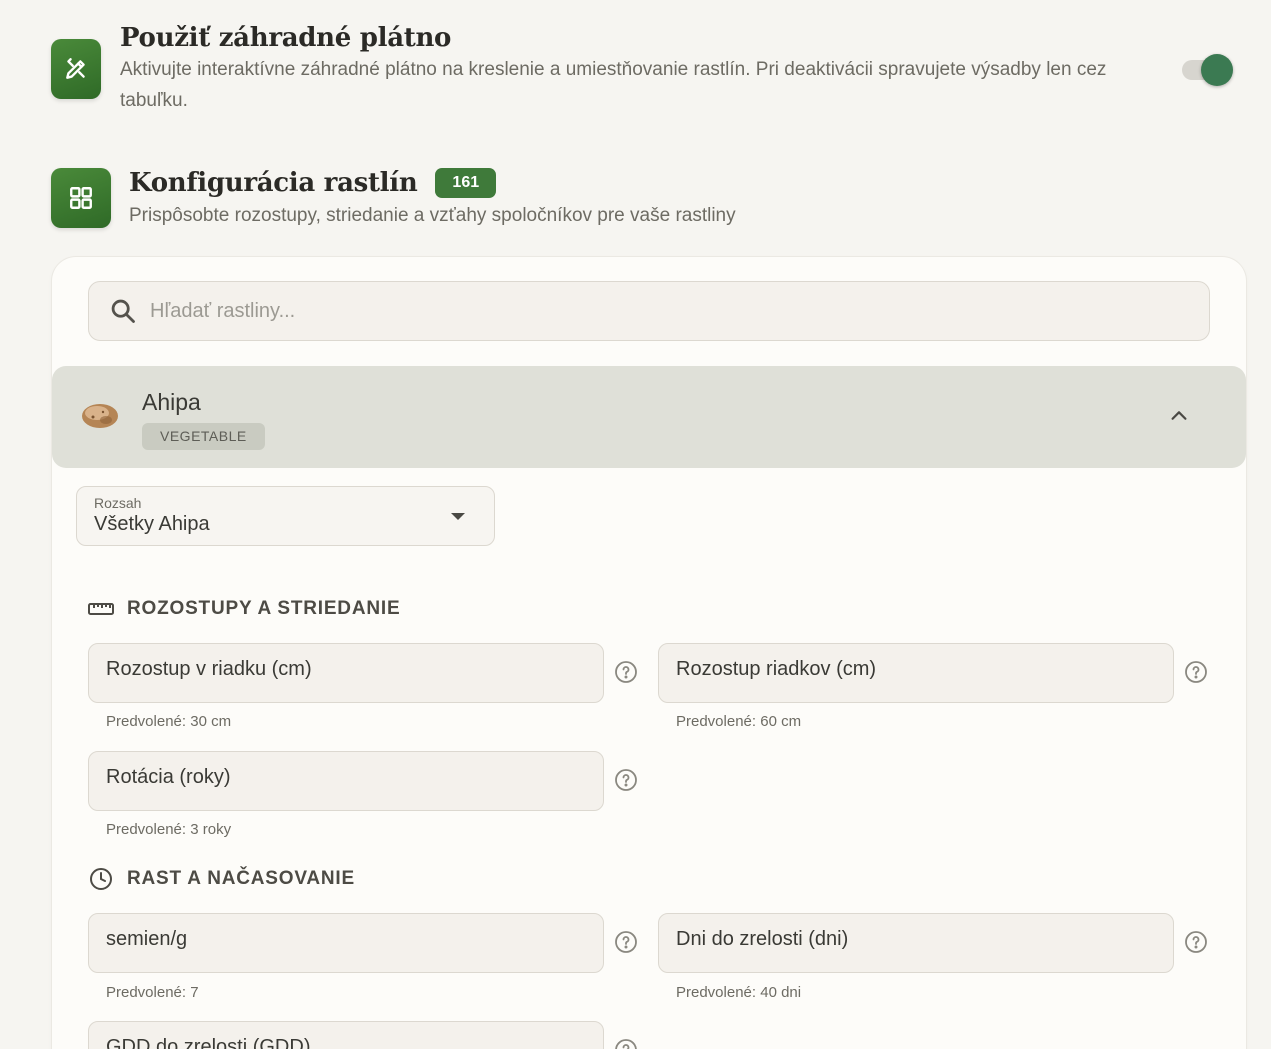 This screenshot has height=1049, width=1271. I want to click on field-hint: Predvolené: 40 dni, so click(739, 992).